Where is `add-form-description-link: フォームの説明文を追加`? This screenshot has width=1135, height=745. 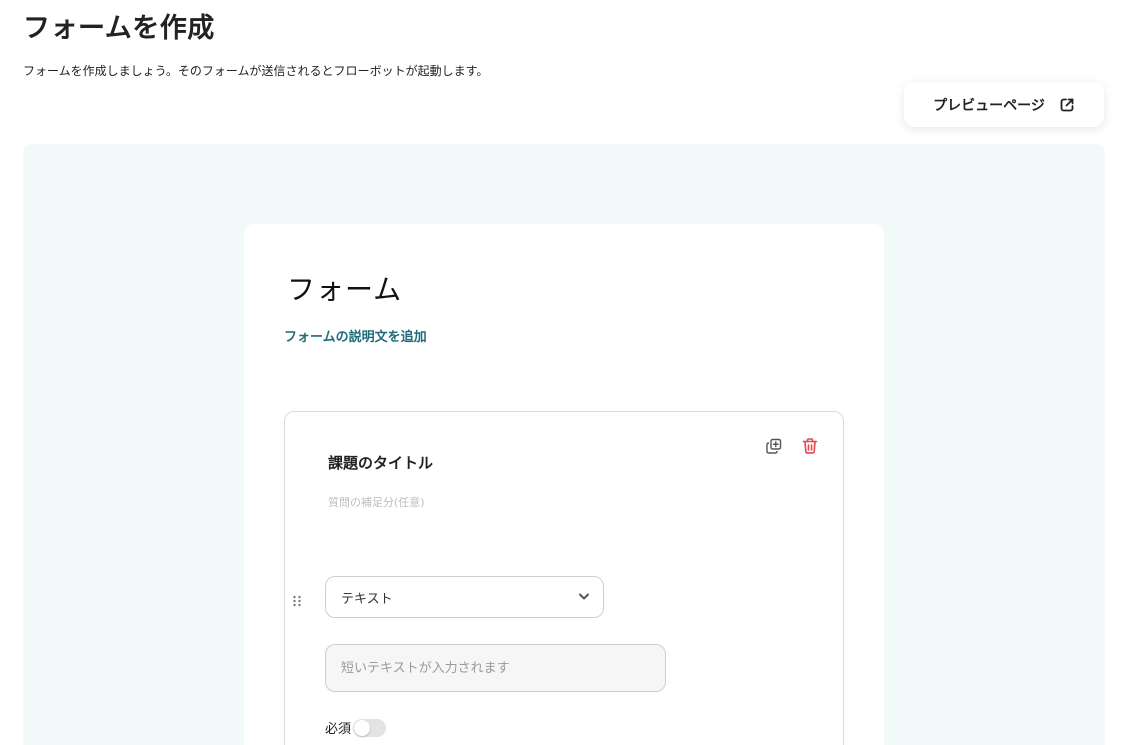 add-form-description-link: フォームの説明文を追加 is located at coordinates (355, 335).